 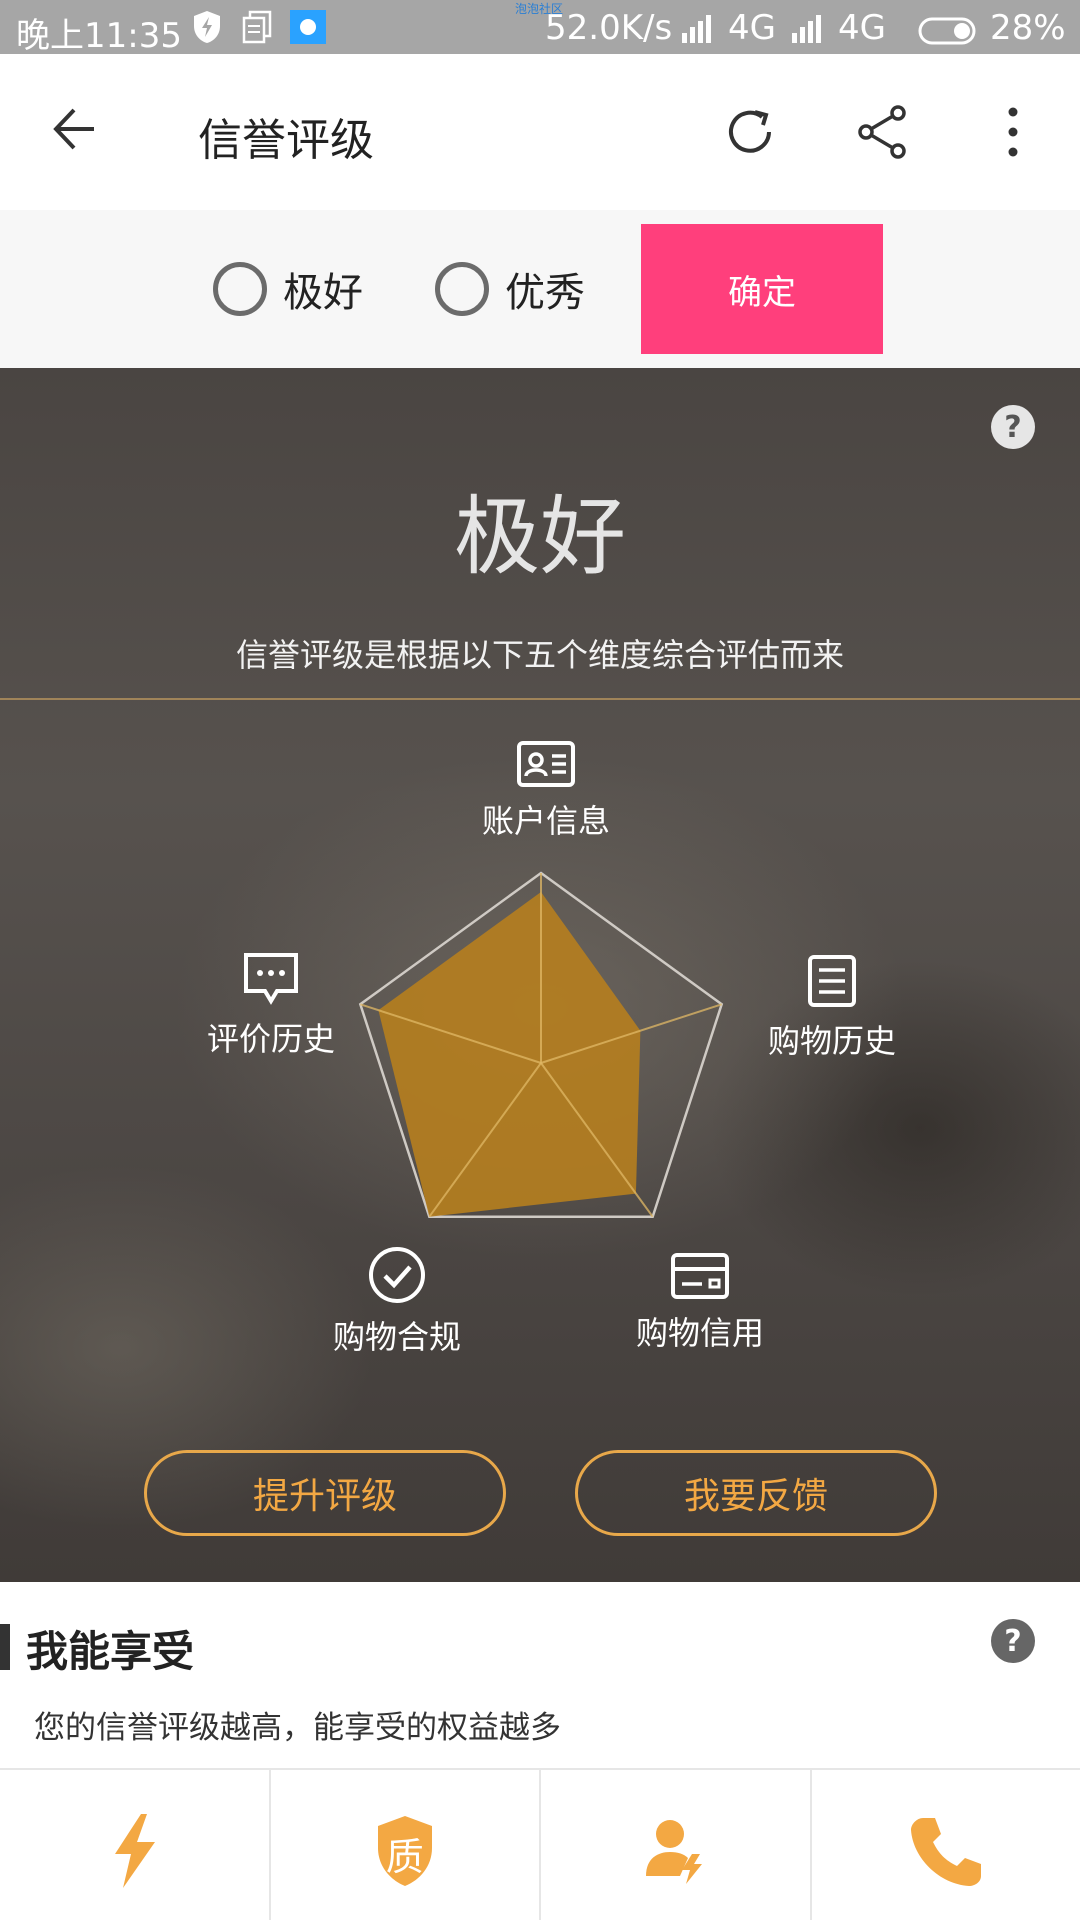 What do you see at coordinates (752, 28) in the screenshot?
I see `network-type-1: 4G` at bounding box center [752, 28].